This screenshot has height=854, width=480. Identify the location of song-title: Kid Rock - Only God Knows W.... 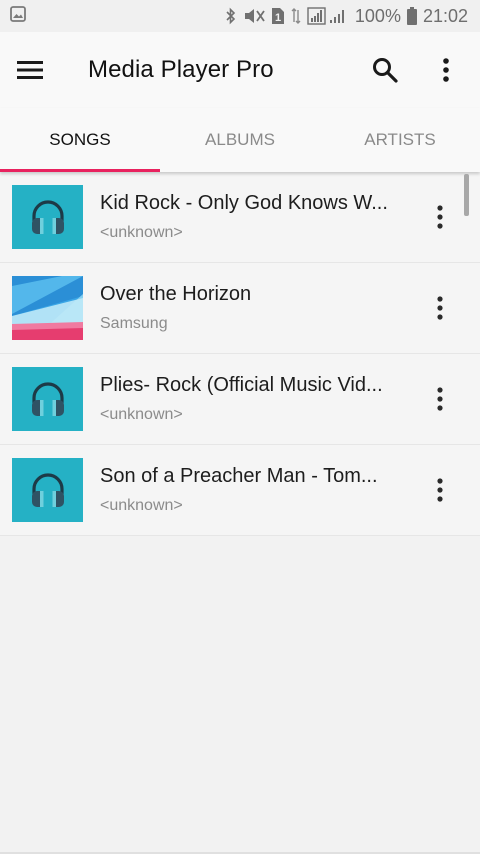
(244, 203).